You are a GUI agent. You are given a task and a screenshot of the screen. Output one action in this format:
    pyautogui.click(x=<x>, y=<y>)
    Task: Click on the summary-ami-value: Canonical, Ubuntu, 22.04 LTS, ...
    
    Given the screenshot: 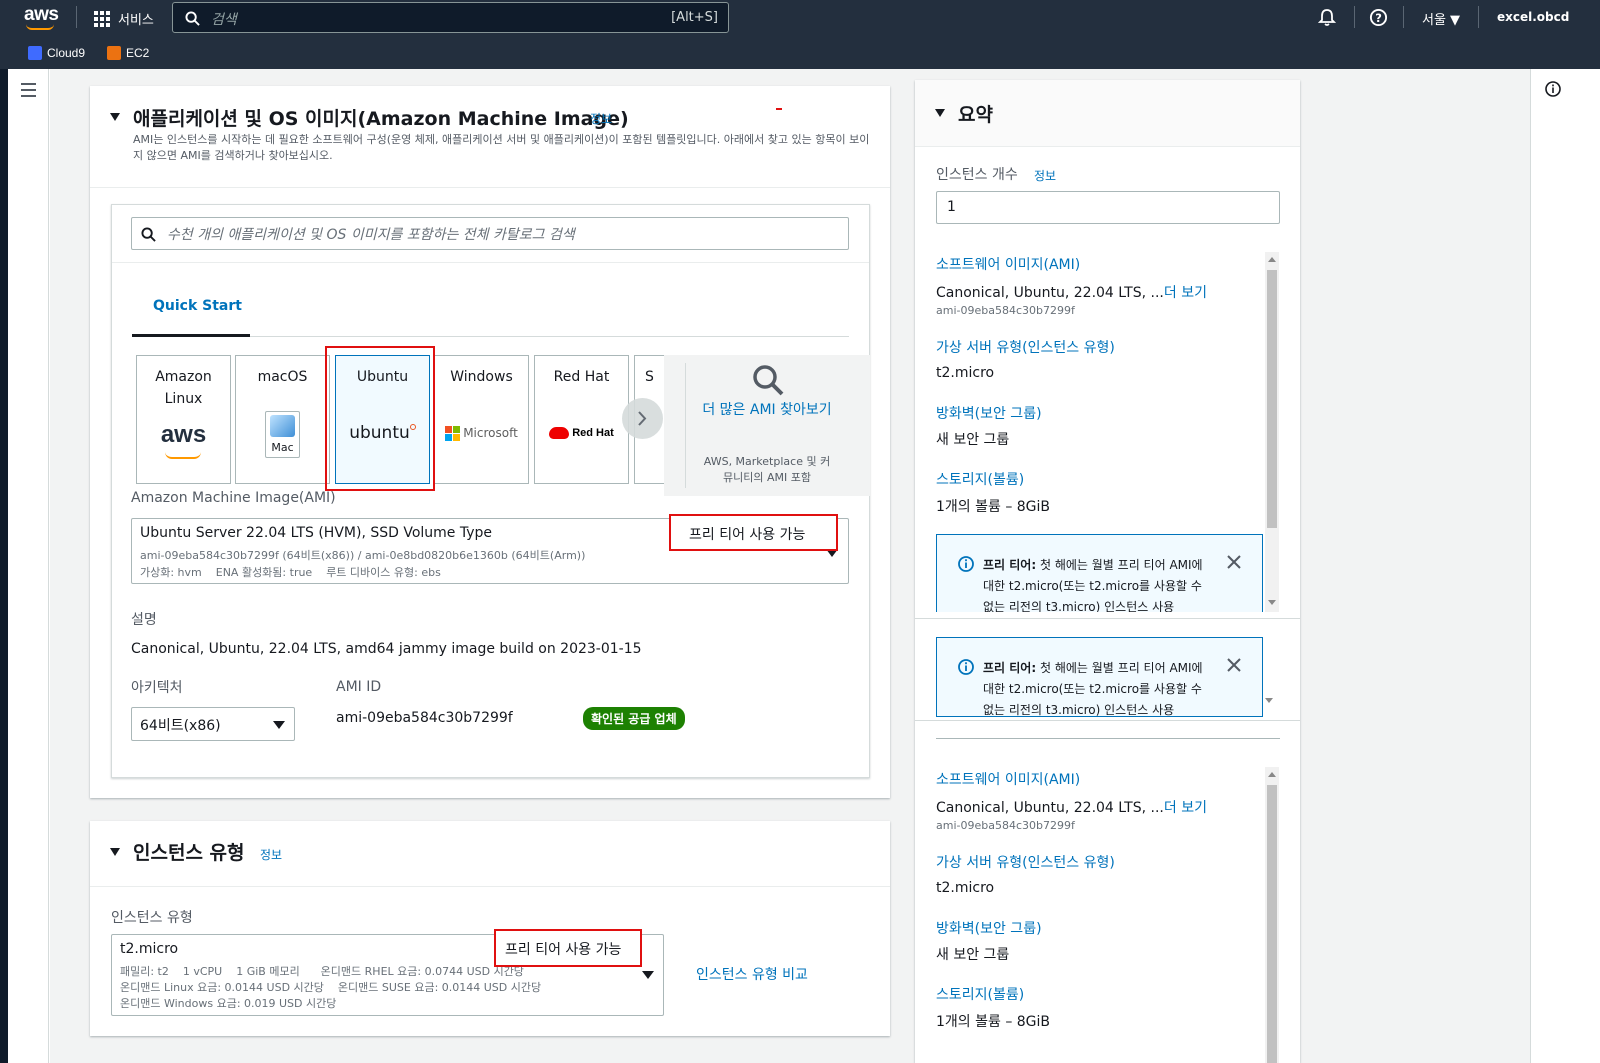 What is the action you would take?
    pyautogui.click(x=1050, y=293)
    